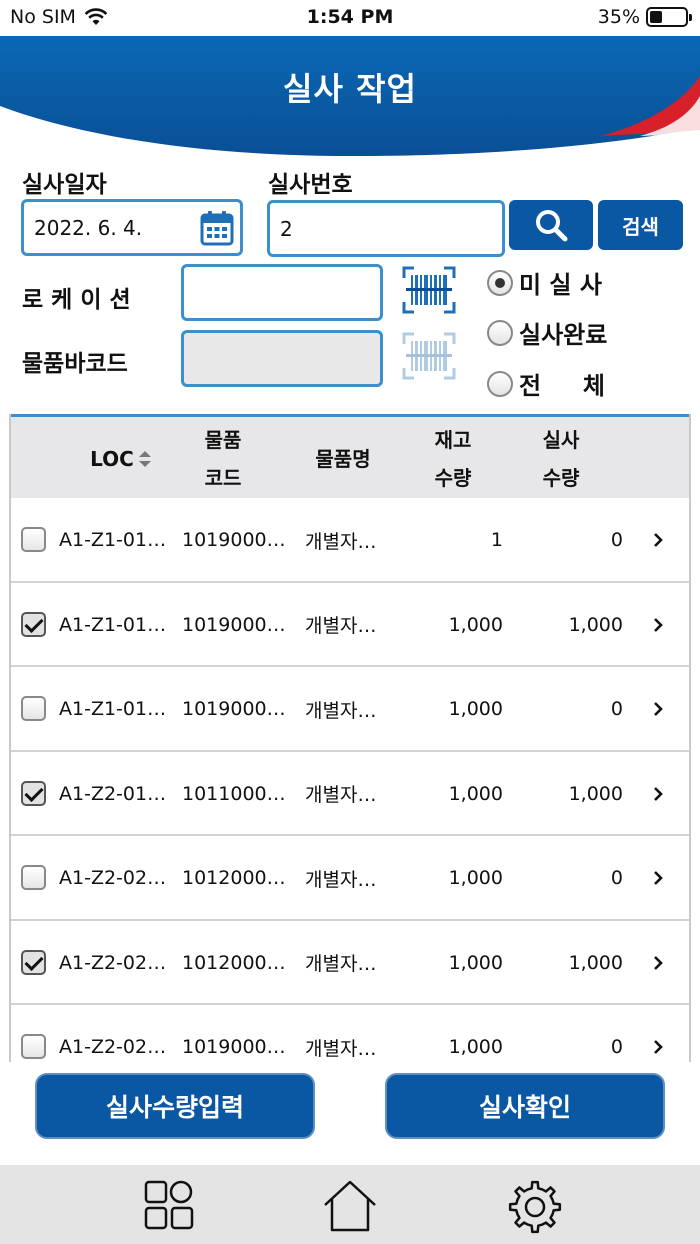 Image resolution: width=700 pixels, height=1244 pixels. What do you see at coordinates (223, 459) in the screenshot?
I see `header-item-code: 물품 코드` at bounding box center [223, 459].